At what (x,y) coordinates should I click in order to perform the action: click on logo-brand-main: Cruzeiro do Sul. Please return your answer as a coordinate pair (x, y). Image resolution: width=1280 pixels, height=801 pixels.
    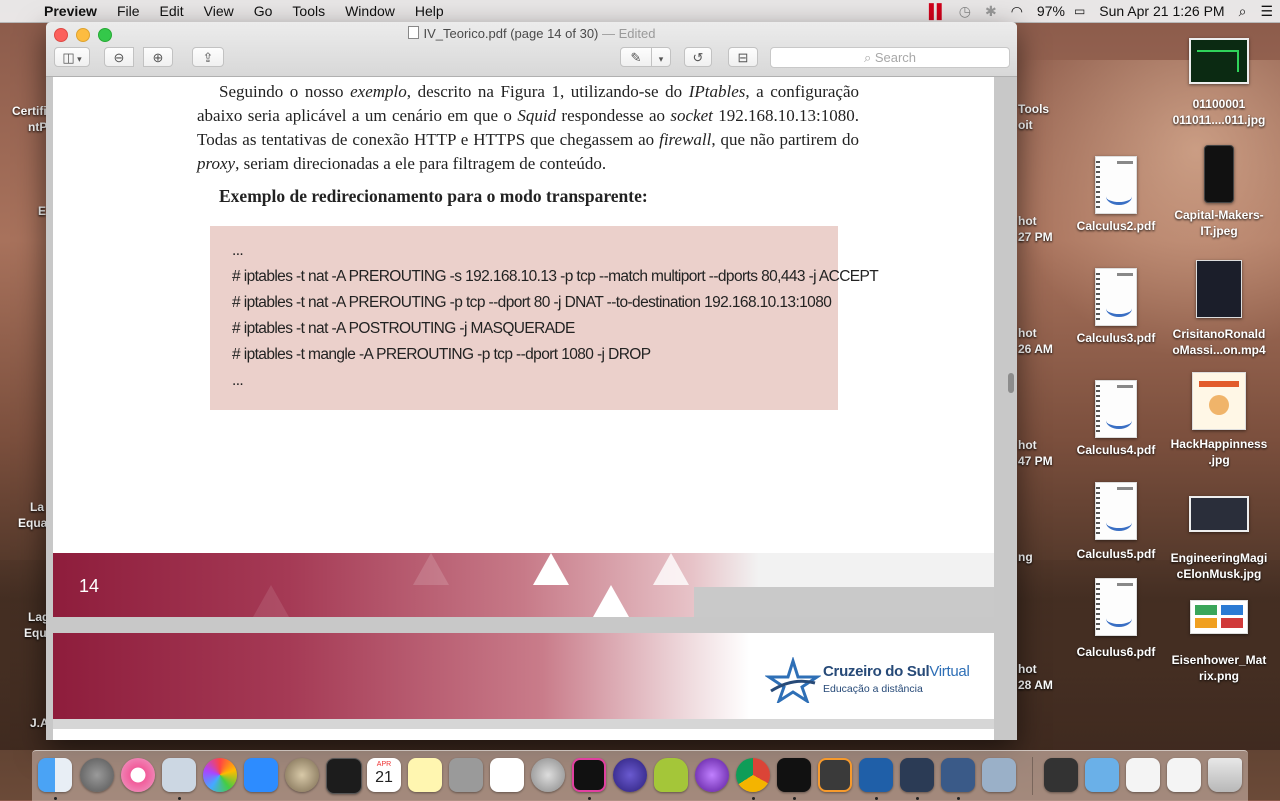
    Looking at the image, I should click on (876, 671).